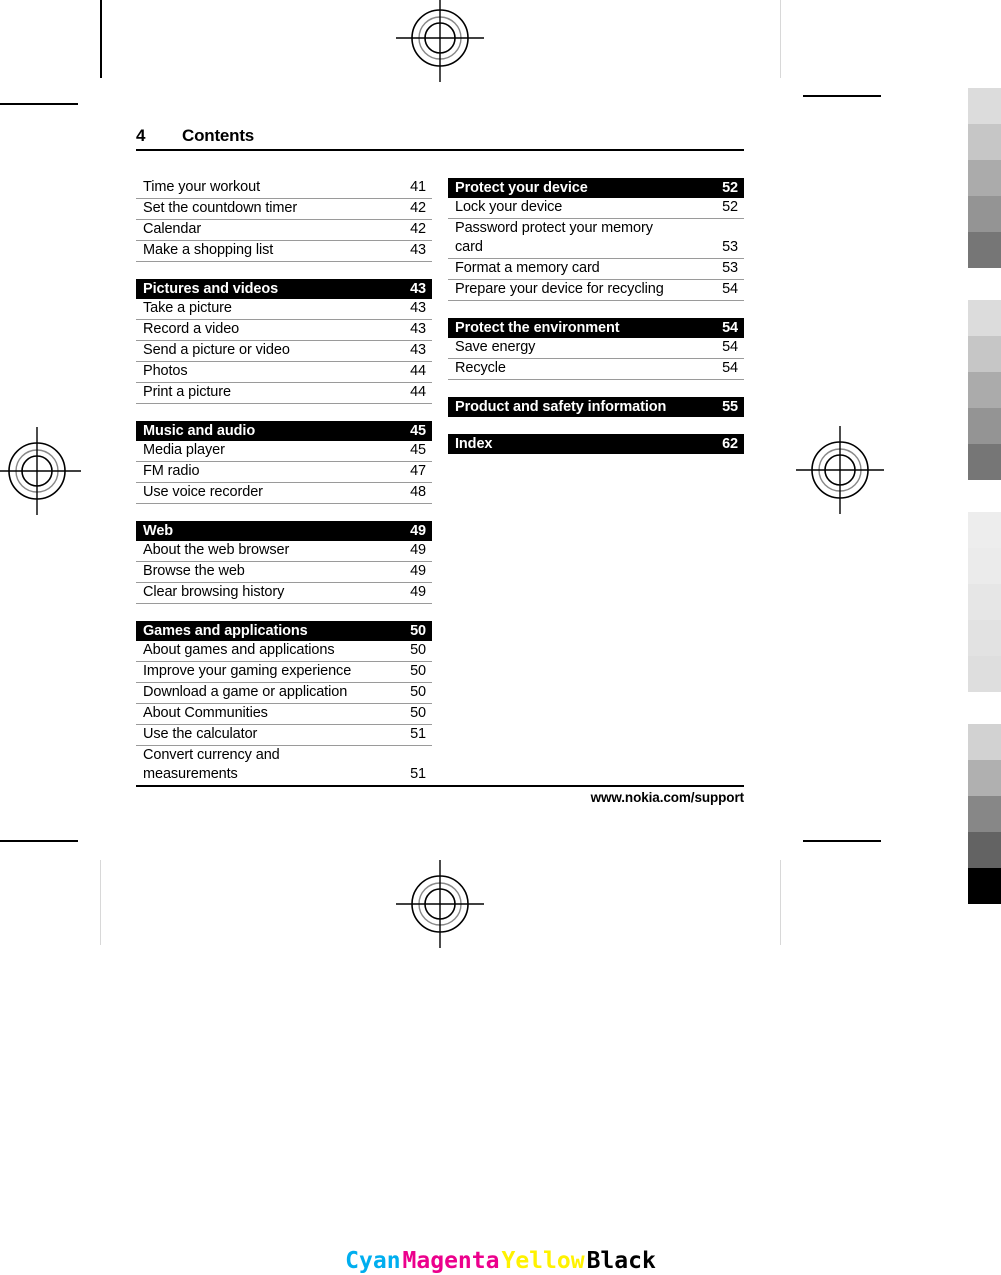 The image size is (1001, 1275). What do you see at coordinates (187, 392) in the screenshot?
I see `toc-entry-label: Print a picture` at bounding box center [187, 392].